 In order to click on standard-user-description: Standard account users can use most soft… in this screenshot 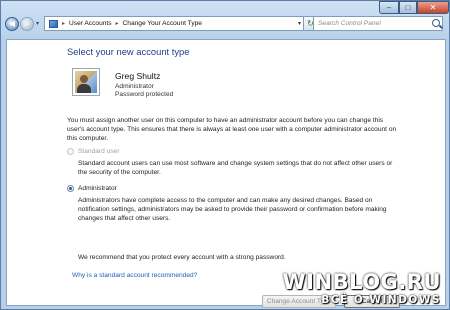, I will do `click(235, 168)`.